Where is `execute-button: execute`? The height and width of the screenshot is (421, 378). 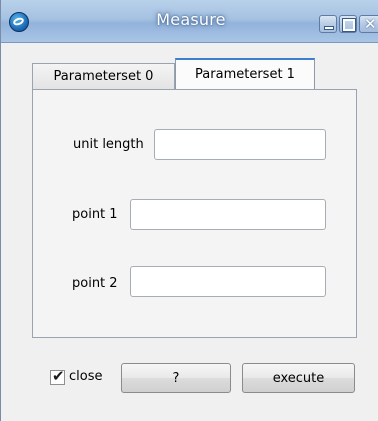
execute-button: execute is located at coordinates (298, 378).